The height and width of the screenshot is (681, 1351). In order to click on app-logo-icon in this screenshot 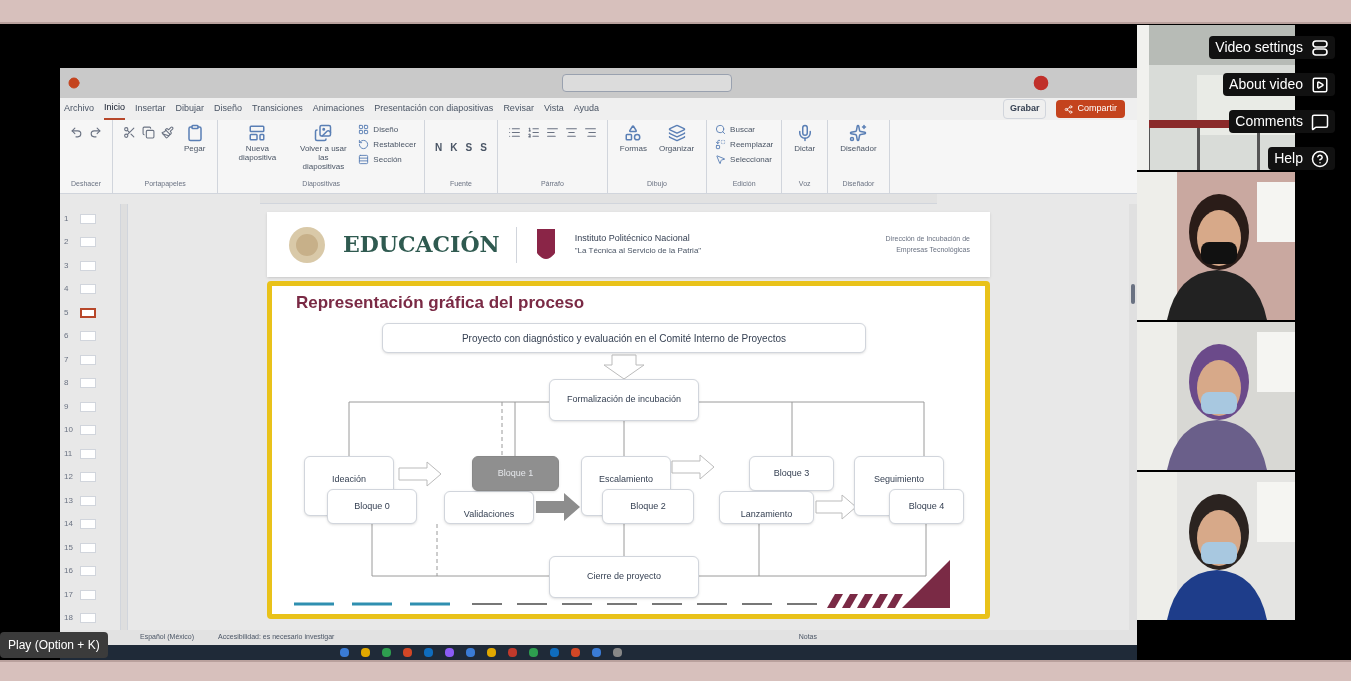, I will do `click(74, 83)`.